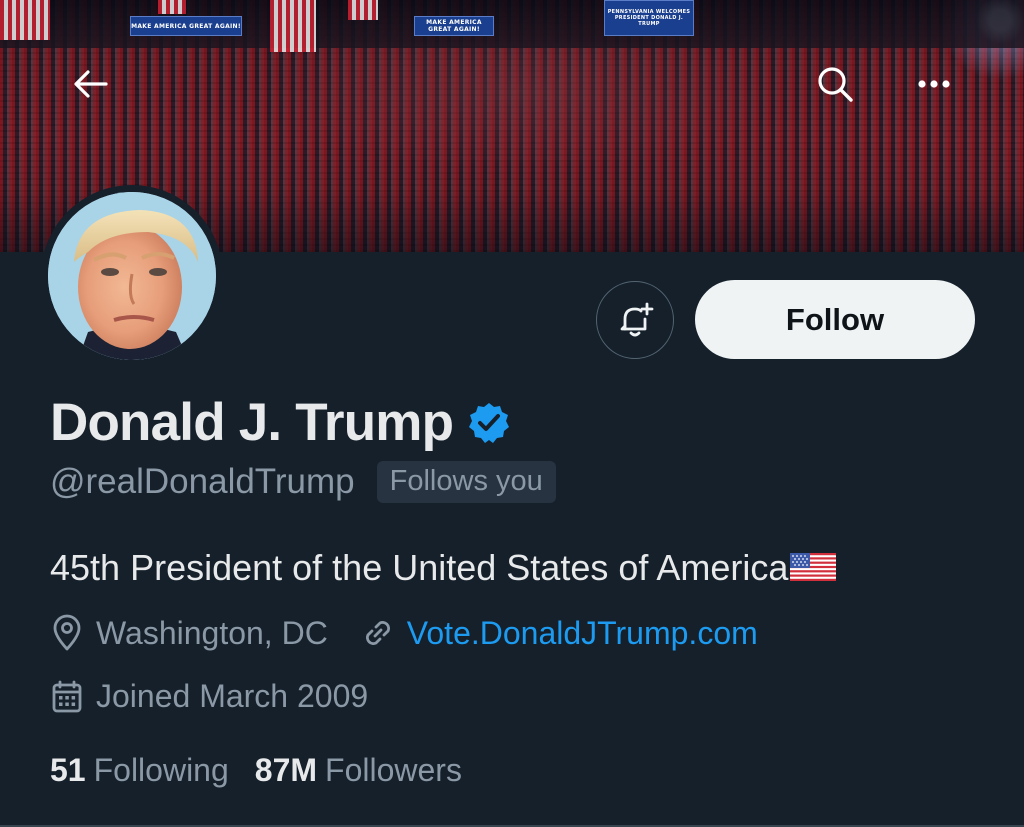 This screenshot has height=827, width=1024. I want to click on avatar-portrait, so click(132, 276).